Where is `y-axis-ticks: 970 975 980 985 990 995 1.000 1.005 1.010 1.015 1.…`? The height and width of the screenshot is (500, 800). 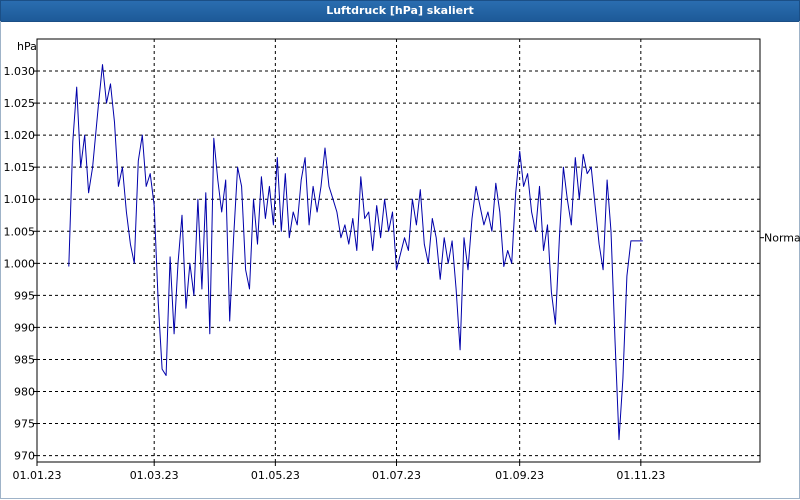
y-axis-ticks: 970 975 980 985 990 995 1.000 1.005 1.010 1.015 1.… is located at coordinates (20, 264).